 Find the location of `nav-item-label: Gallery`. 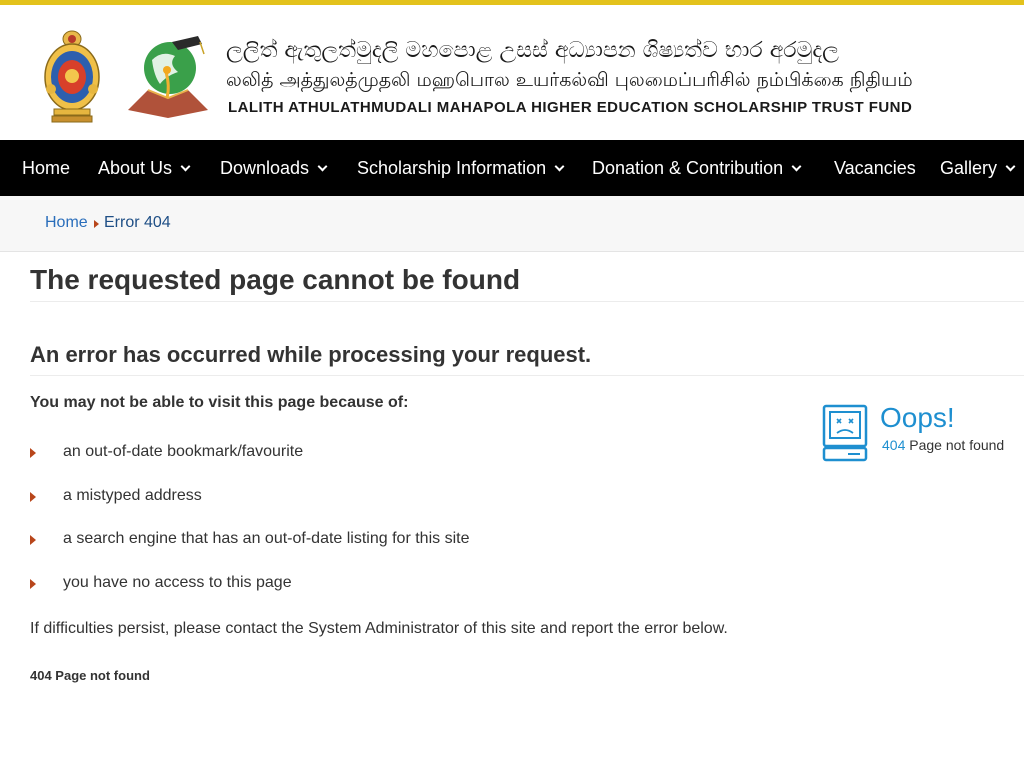

nav-item-label: Gallery is located at coordinates (969, 168).